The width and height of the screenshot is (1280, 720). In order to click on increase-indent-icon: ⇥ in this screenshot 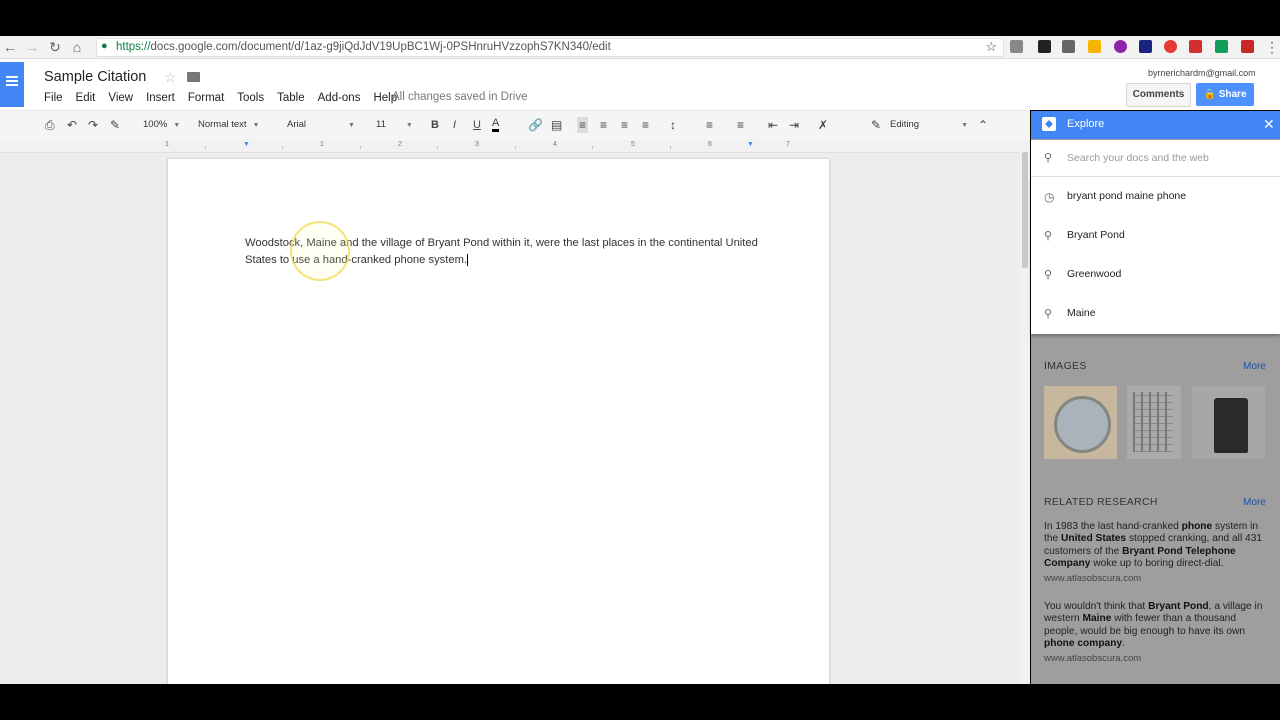, I will do `click(794, 125)`.